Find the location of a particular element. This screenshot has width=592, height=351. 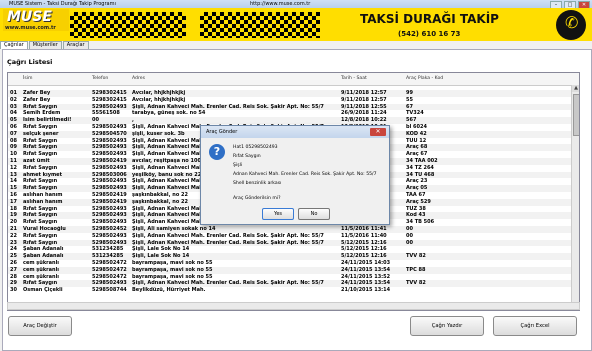

table-cell: 99 is located at coordinates (409, 93).